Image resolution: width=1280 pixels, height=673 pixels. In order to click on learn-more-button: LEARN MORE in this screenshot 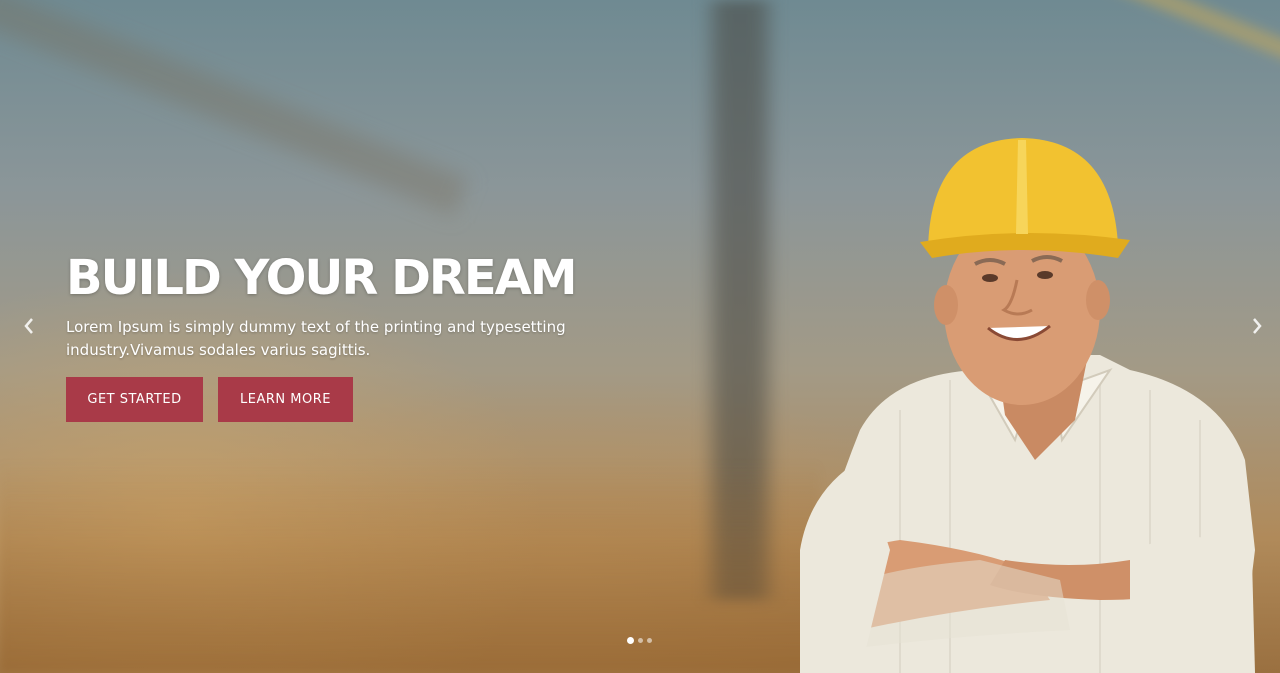, I will do `click(285, 399)`.